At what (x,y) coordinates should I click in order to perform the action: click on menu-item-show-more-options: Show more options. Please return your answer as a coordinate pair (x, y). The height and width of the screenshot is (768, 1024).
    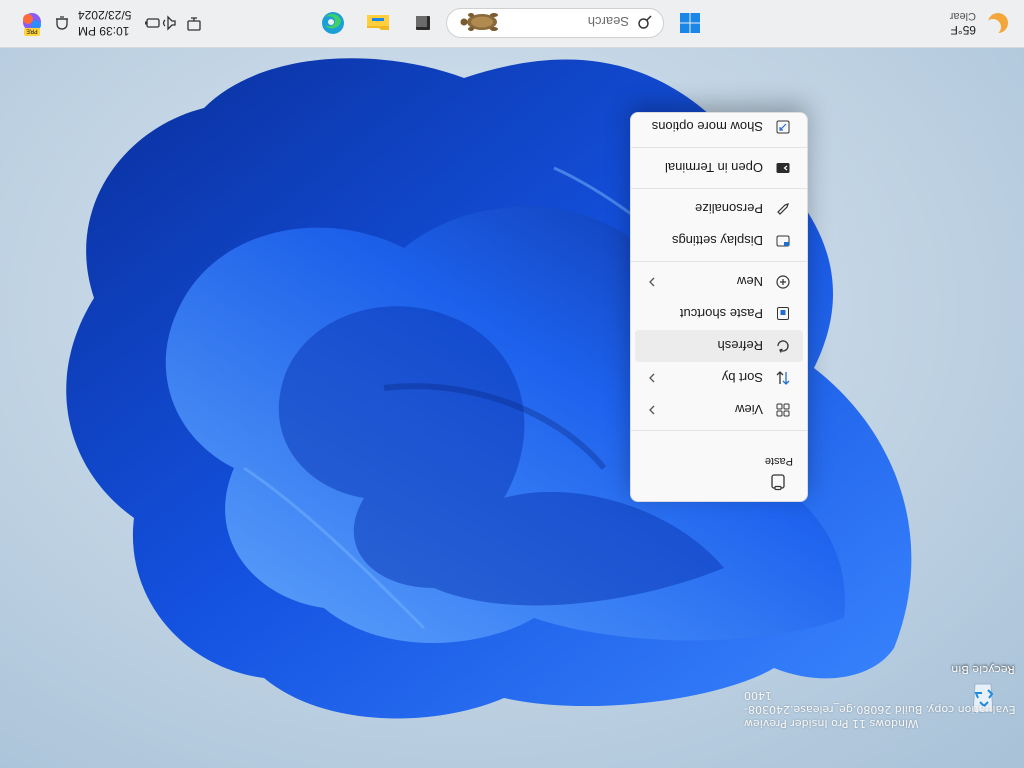
    Looking at the image, I should click on (719, 127).